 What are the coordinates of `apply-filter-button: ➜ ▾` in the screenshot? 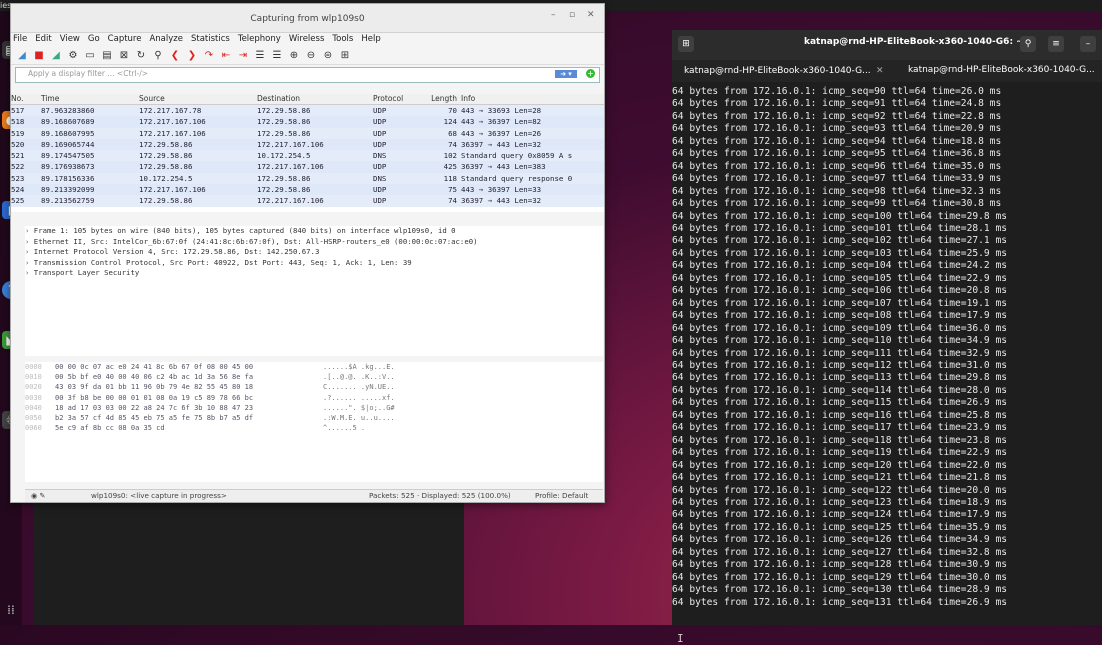 It's located at (566, 74).